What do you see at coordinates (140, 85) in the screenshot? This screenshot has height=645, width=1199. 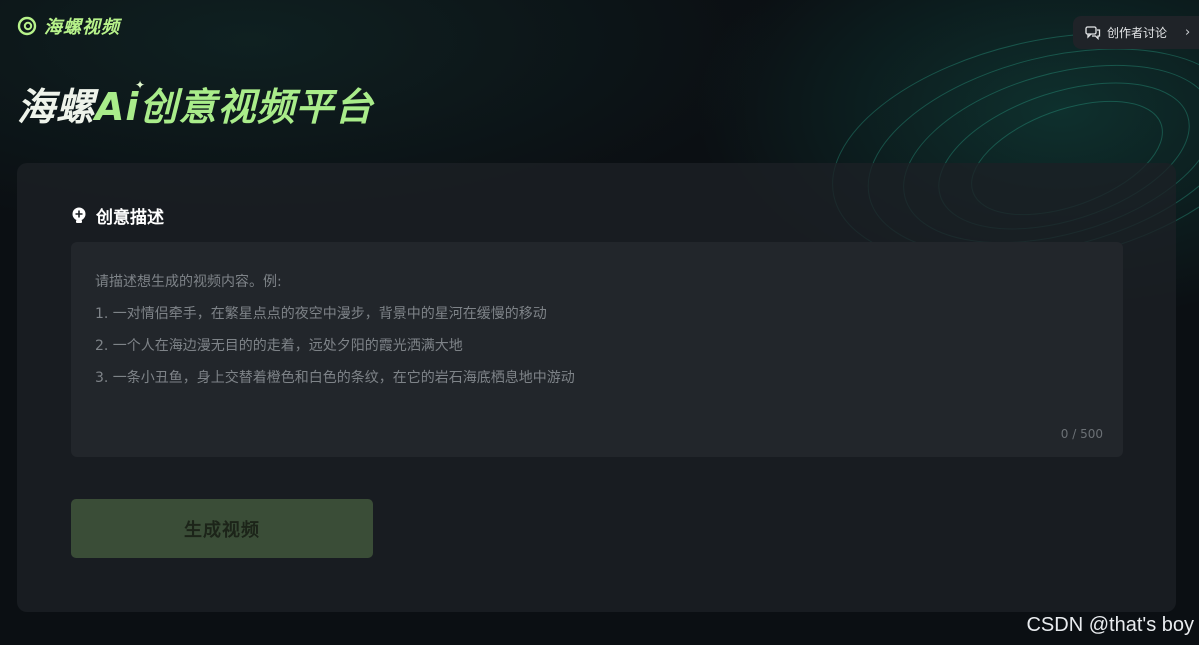 I see `sparkle-icon: ✦` at bounding box center [140, 85].